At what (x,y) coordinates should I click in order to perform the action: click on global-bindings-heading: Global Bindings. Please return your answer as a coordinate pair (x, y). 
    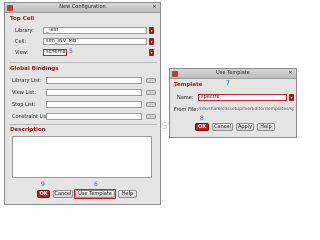
    Looking at the image, I should click on (34, 69).